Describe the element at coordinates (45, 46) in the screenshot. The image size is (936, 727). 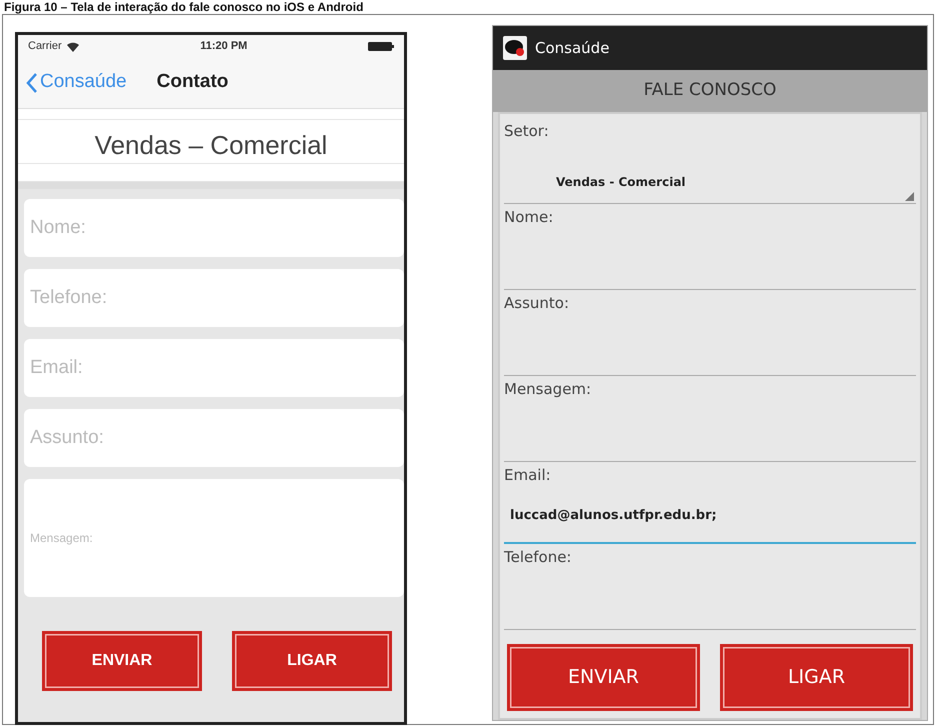
I see `carrier-label: Carrier` at that location.